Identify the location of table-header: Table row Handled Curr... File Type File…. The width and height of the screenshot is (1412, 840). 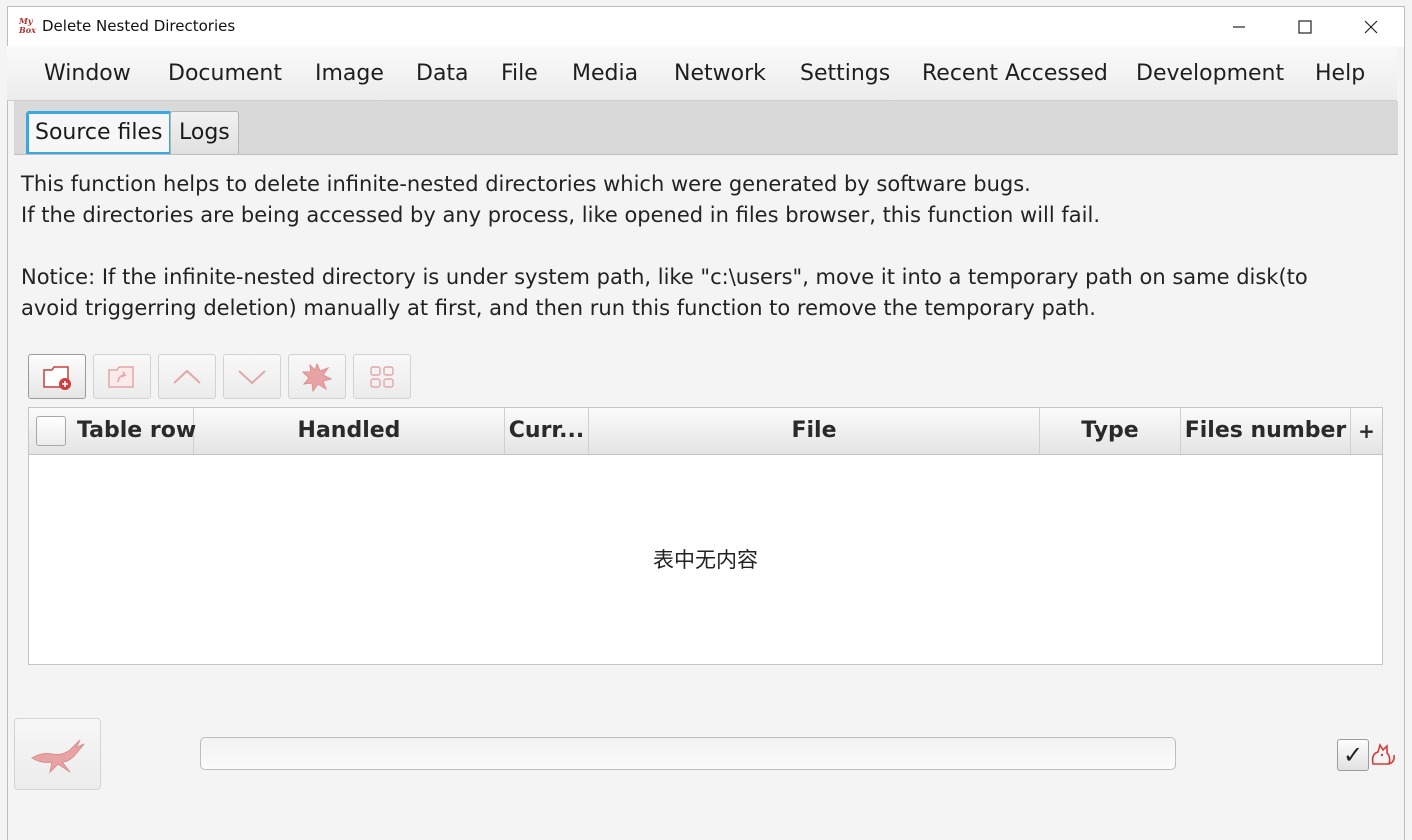
(705, 431).